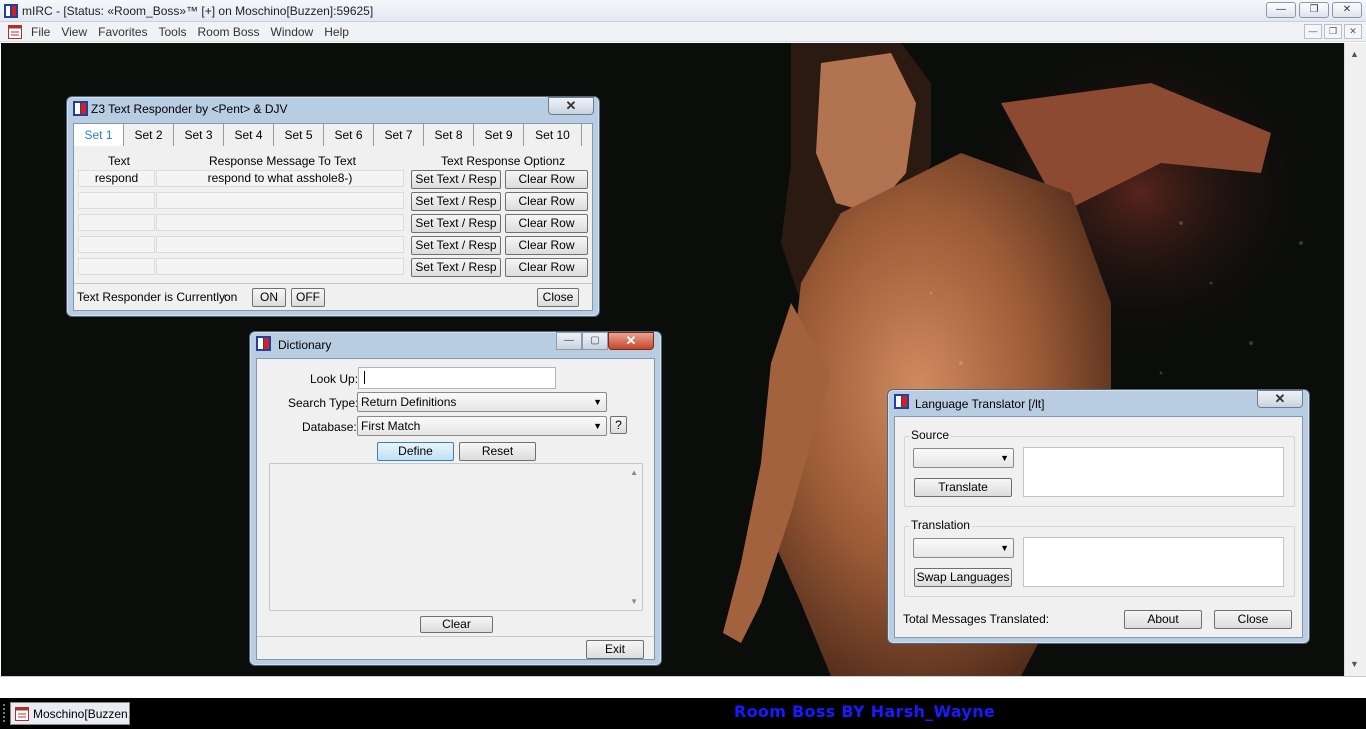 The image size is (1366, 729). What do you see at coordinates (963, 548) in the screenshot?
I see `target-language-select: ▼` at bounding box center [963, 548].